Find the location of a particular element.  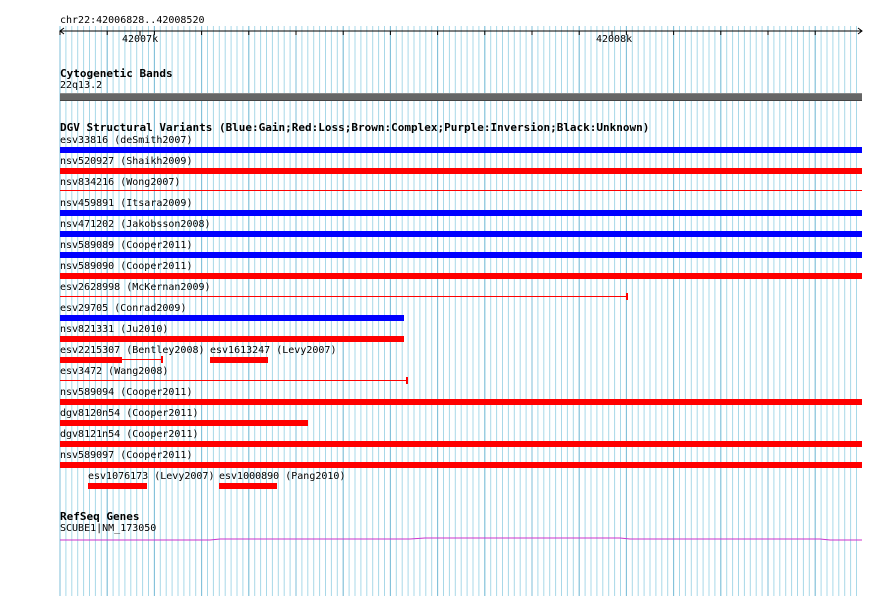

variant-label: dgv8121n54 (Cooper2011) is located at coordinates (129, 434).